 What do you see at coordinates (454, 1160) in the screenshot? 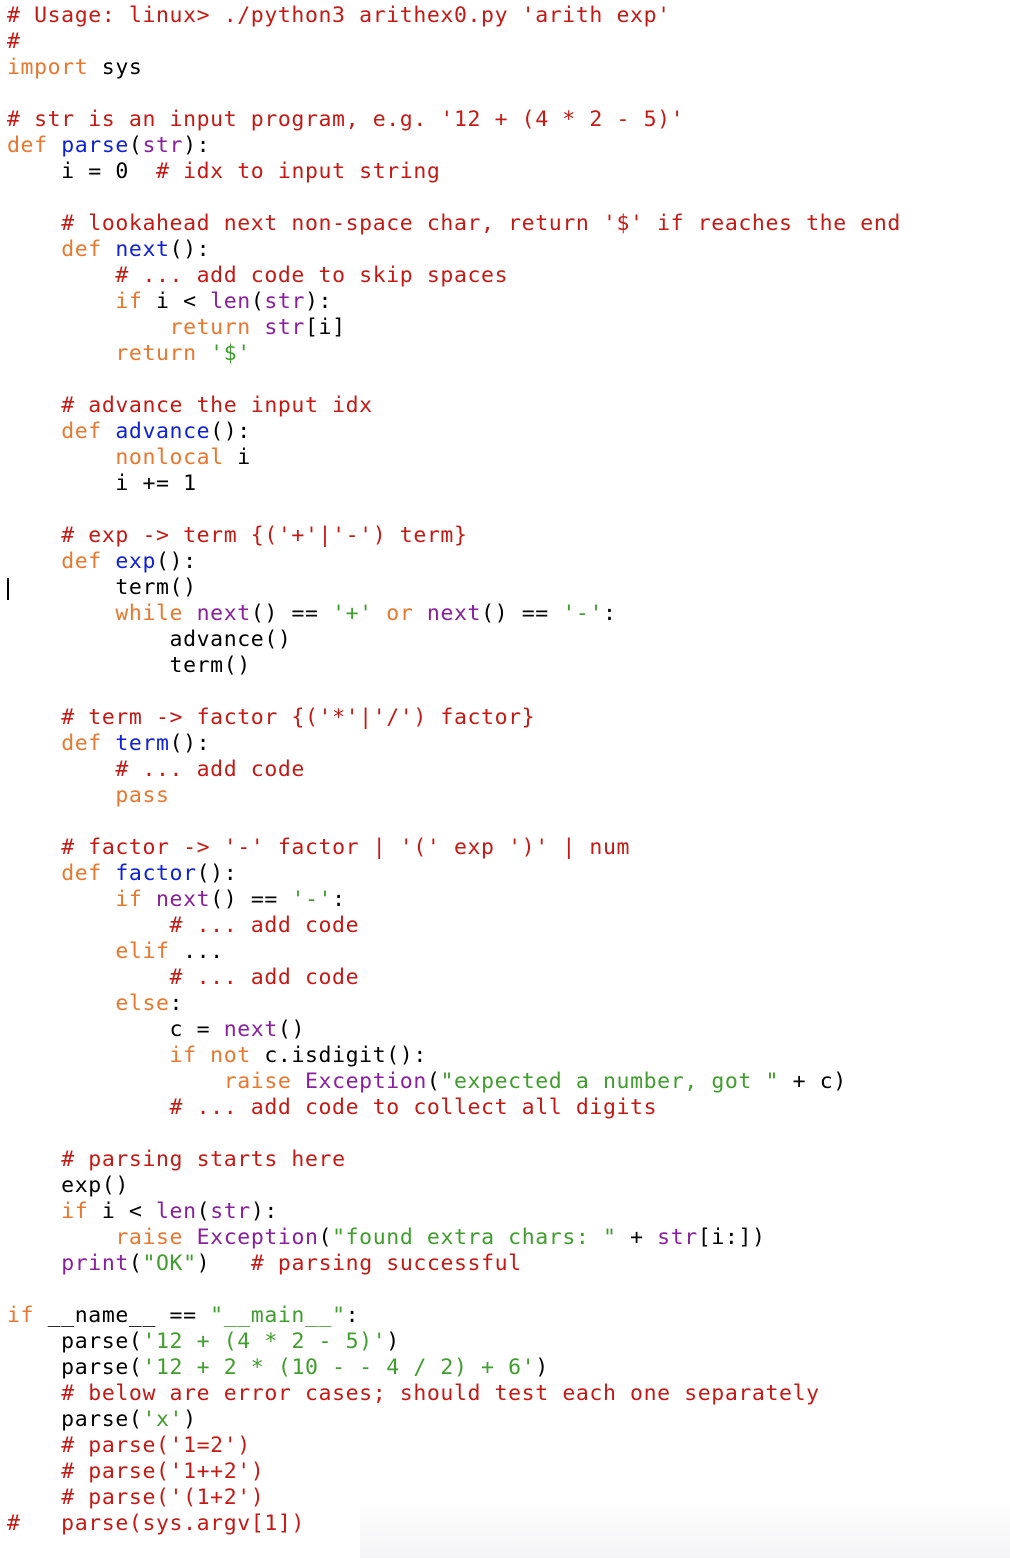
I see `code-line: # parsing starts here` at bounding box center [454, 1160].